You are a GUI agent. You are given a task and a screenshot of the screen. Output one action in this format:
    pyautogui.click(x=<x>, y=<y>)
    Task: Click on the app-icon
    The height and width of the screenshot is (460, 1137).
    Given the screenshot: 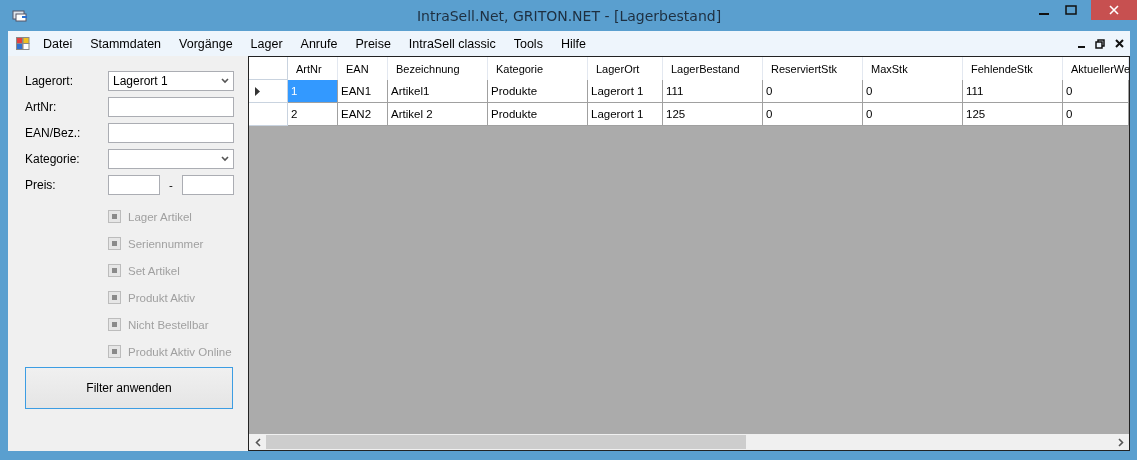 What is the action you would take?
    pyautogui.click(x=20, y=15)
    